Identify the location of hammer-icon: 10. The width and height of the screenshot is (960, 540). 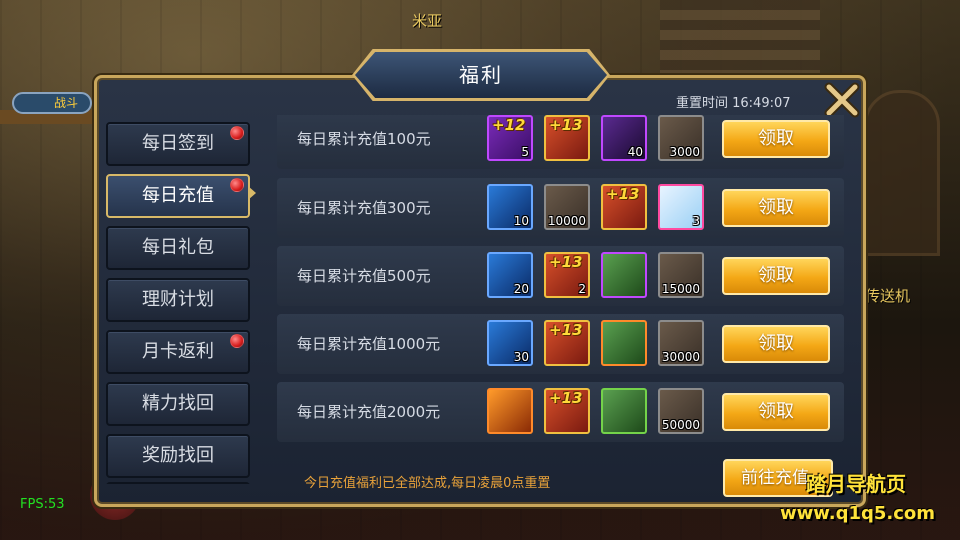
(510, 207).